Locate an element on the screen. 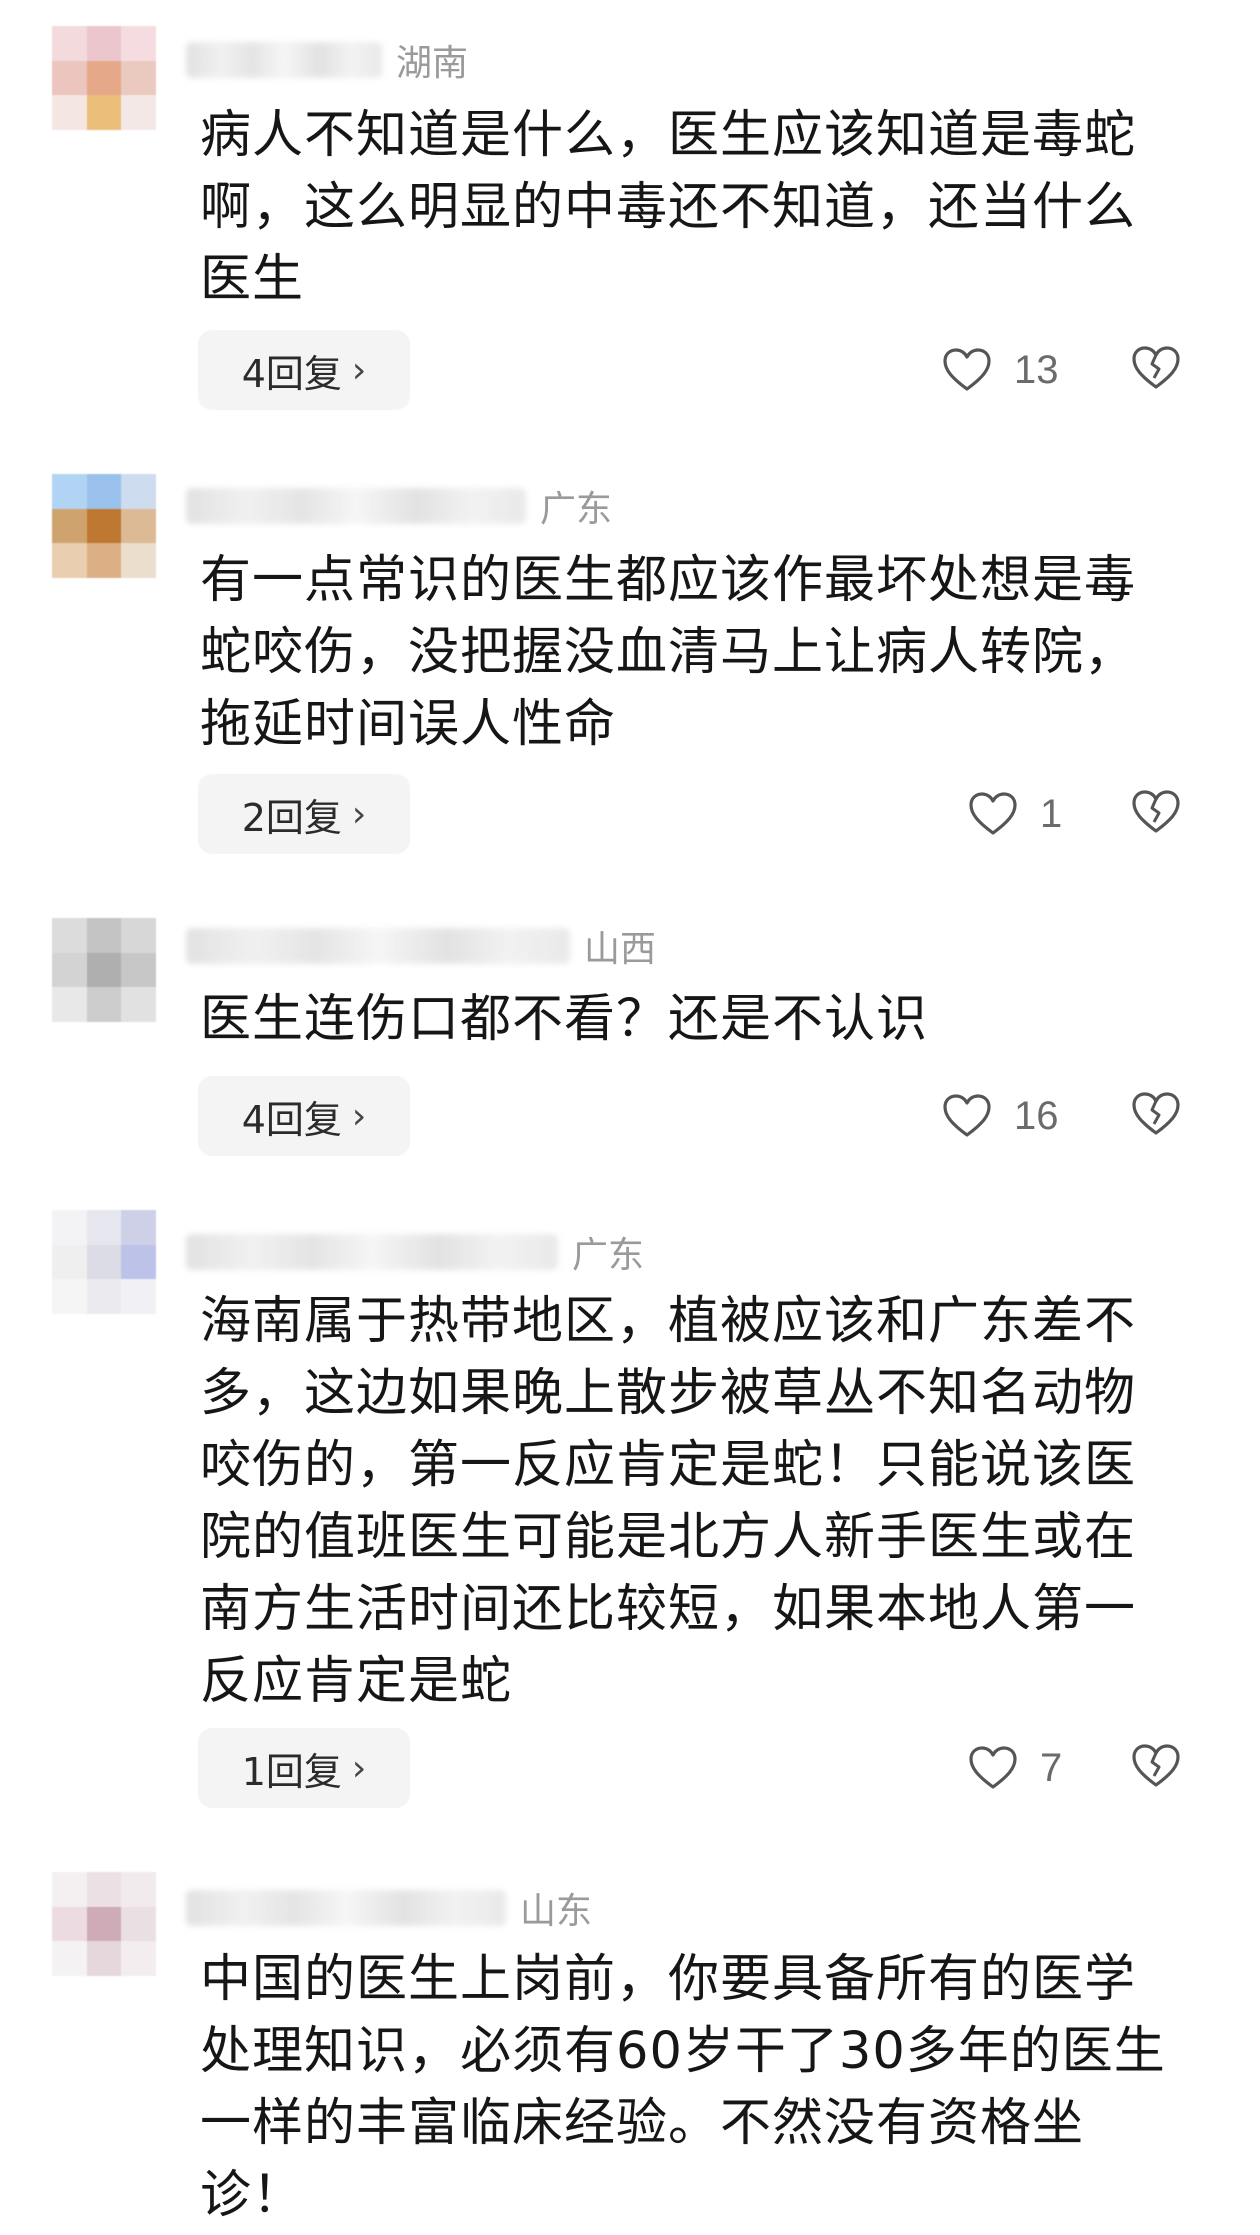 Image resolution: width=1260 pixels, height=2235 pixels. like-button: 7 is located at coordinates (1015, 1768).